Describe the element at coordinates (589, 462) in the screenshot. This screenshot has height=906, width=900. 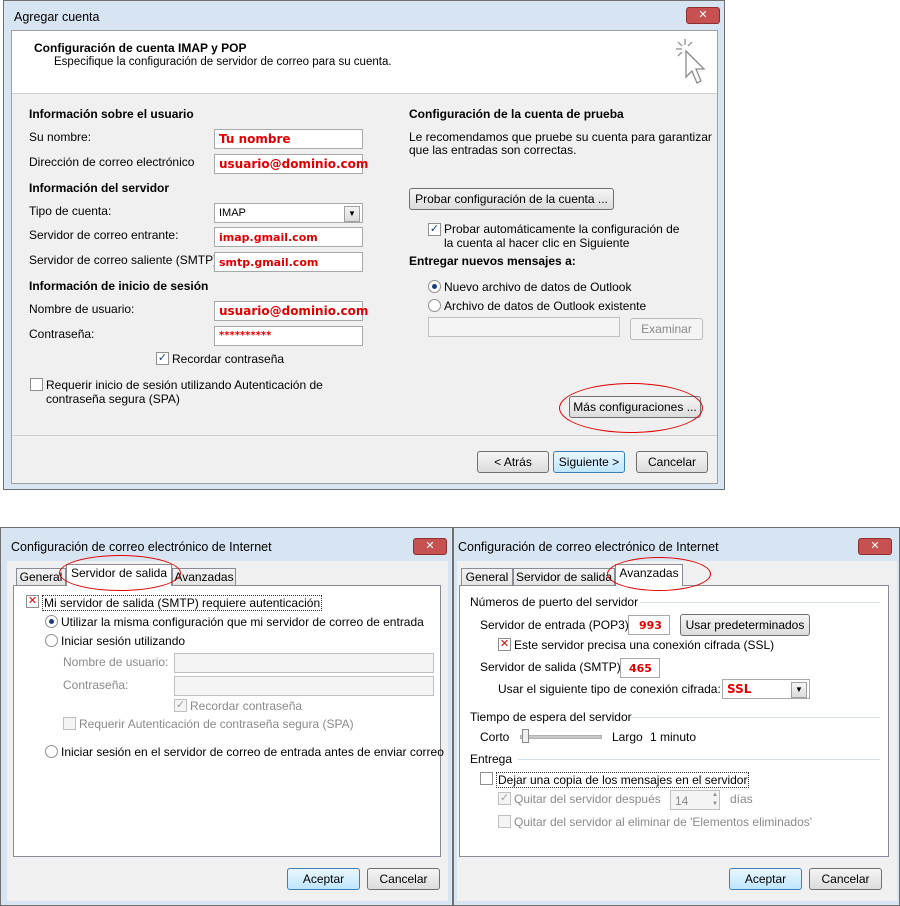
I see `next-button: Siguiente >` at that location.